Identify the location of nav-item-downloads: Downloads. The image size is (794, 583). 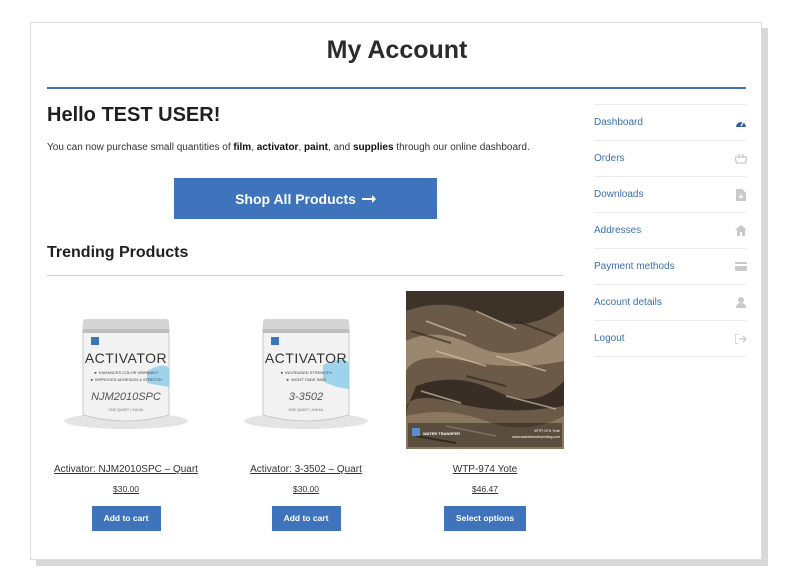
(670, 195).